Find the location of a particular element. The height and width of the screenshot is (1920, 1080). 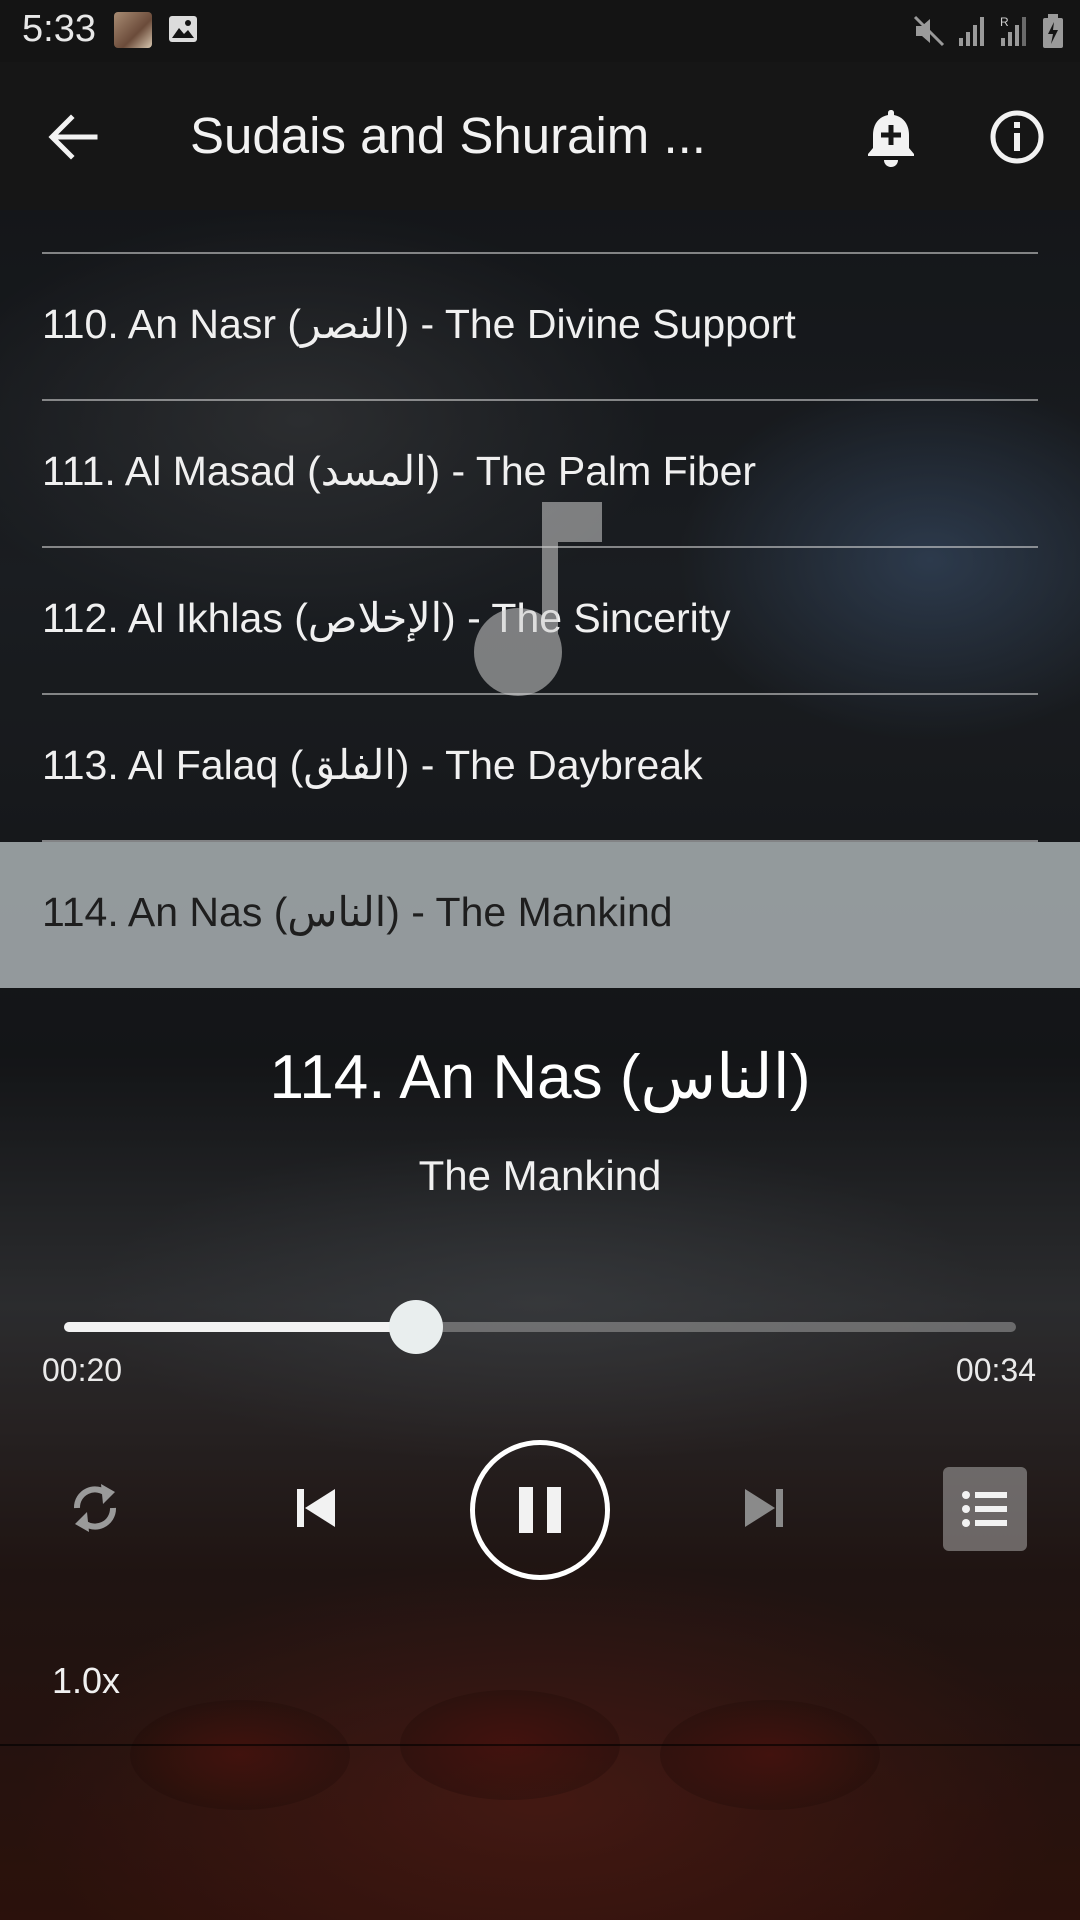

status-time: 5:33 is located at coordinates (59, 29).